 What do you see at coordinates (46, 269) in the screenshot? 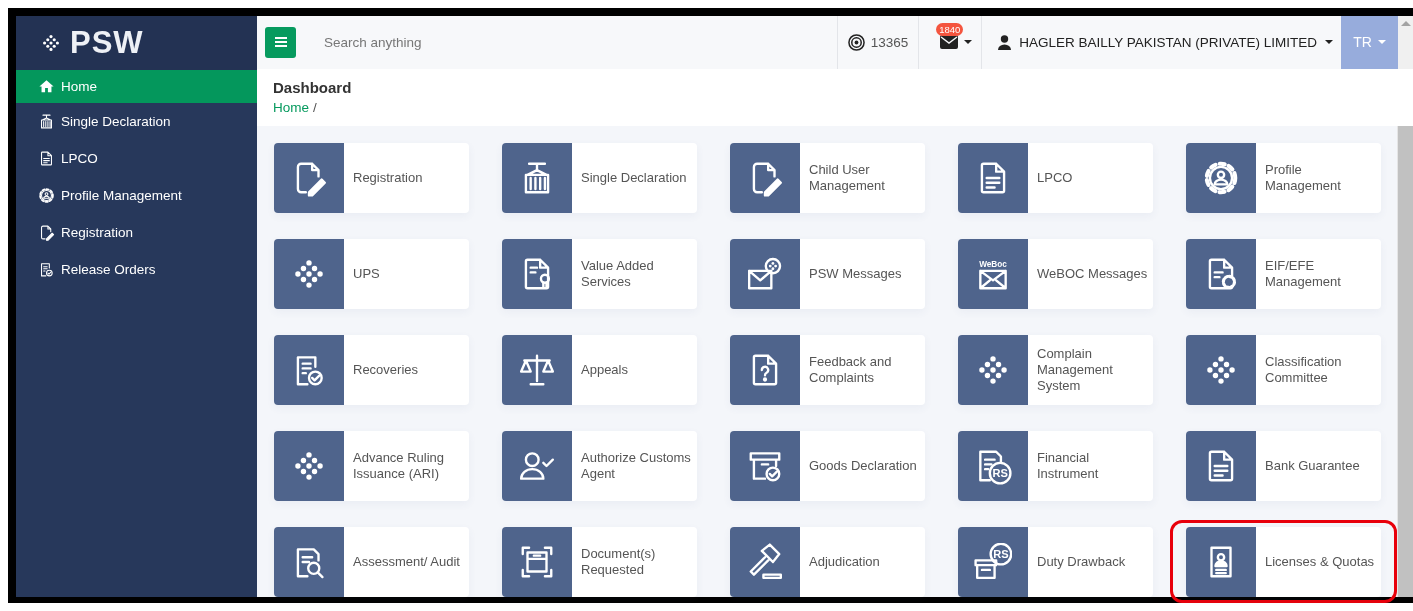
I see `document-check-icon` at bounding box center [46, 269].